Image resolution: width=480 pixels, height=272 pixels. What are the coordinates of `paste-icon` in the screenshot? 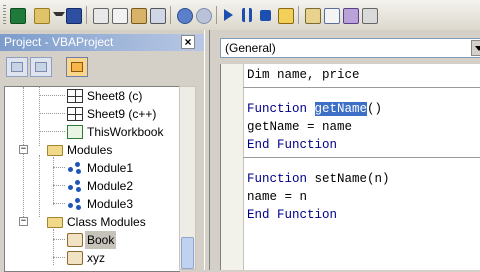 It's located at (139, 16).